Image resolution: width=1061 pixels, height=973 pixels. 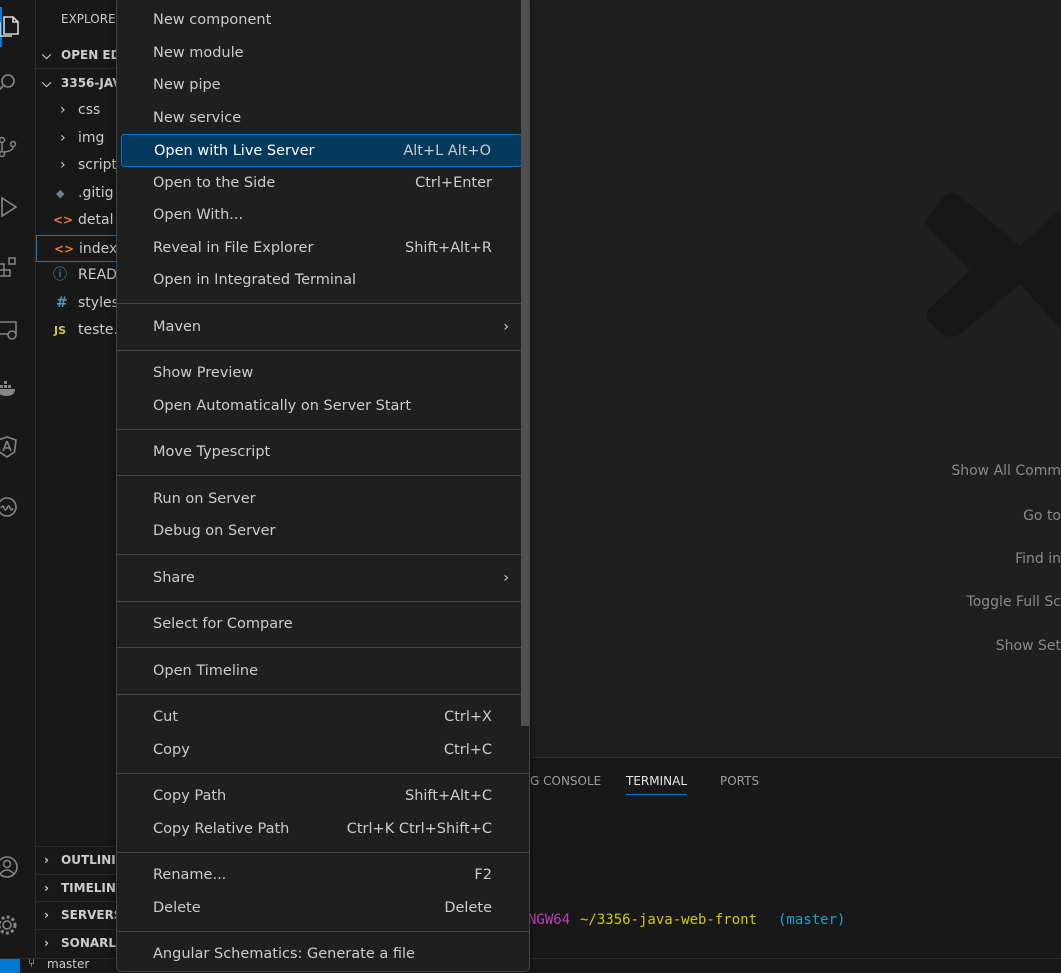 What do you see at coordinates (565, 781) in the screenshot?
I see `tab-debug-console: G CONSOLE` at bounding box center [565, 781].